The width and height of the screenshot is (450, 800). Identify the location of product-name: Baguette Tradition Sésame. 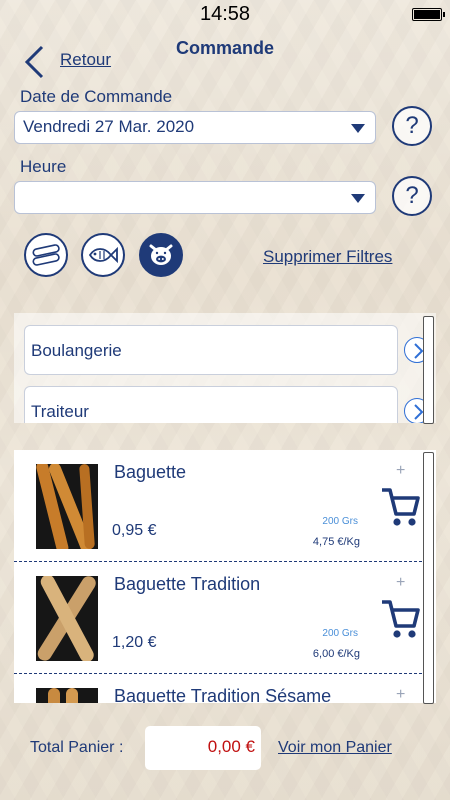
(223, 694).